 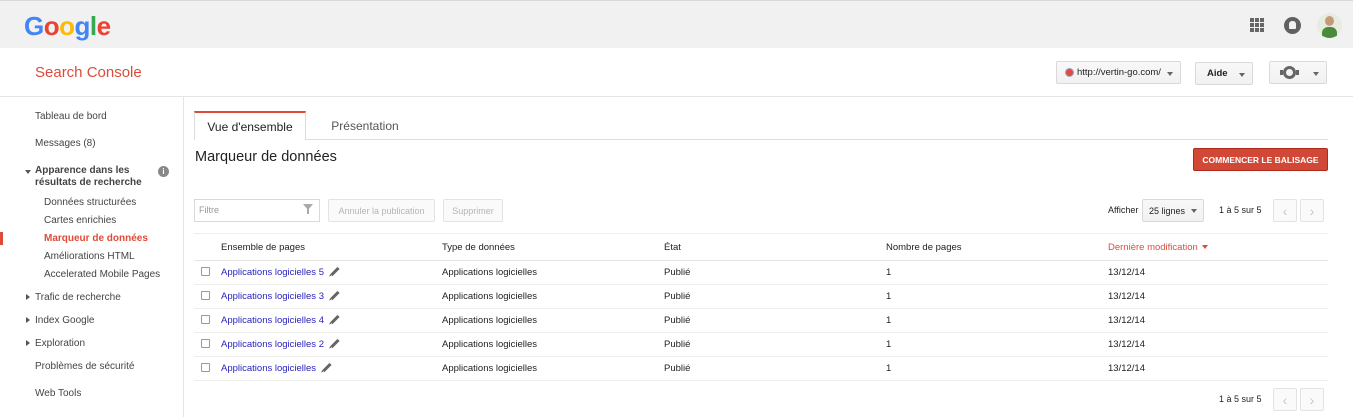 I want to click on page-title: Marqueur de données, so click(x=266, y=157).